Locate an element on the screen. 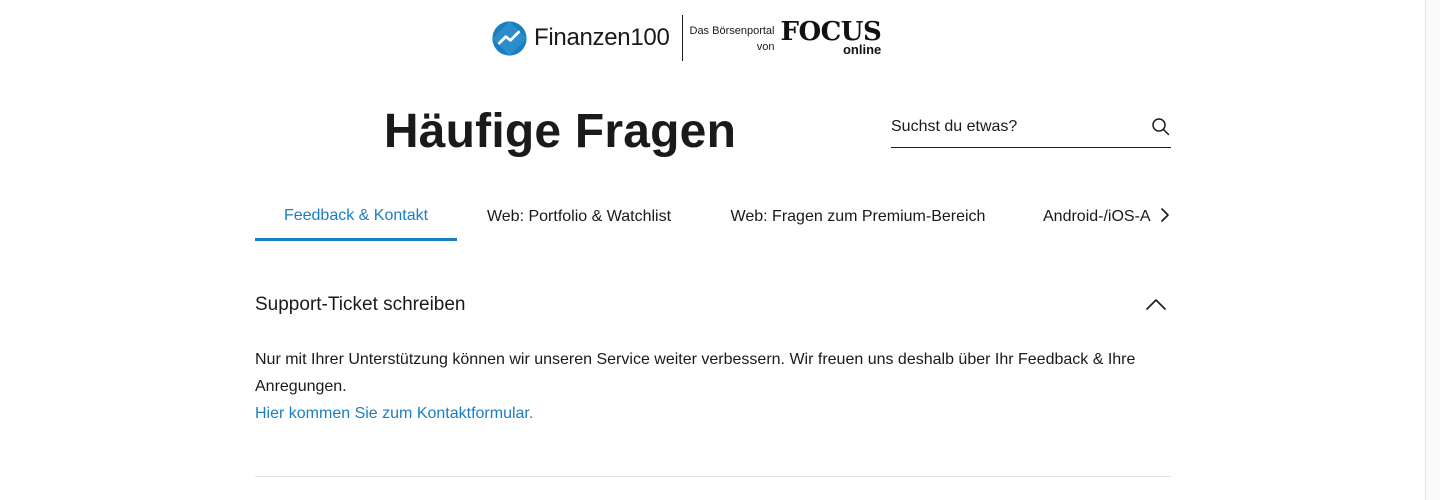 The height and width of the screenshot is (500, 1440). tab-web-portfolio-watchlist: Web: Portfolio & Watchlist is located at coordinates (579, 217).